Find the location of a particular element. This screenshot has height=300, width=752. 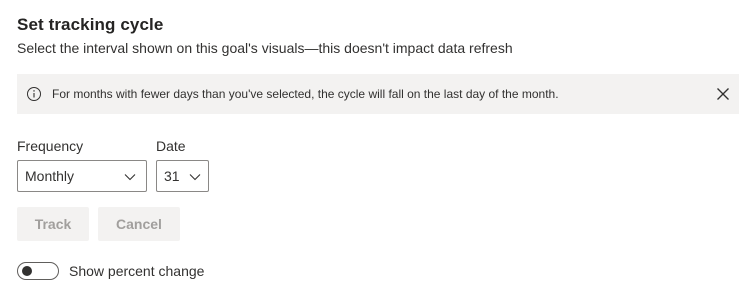

info-icon is located at coordinates (34, 94).